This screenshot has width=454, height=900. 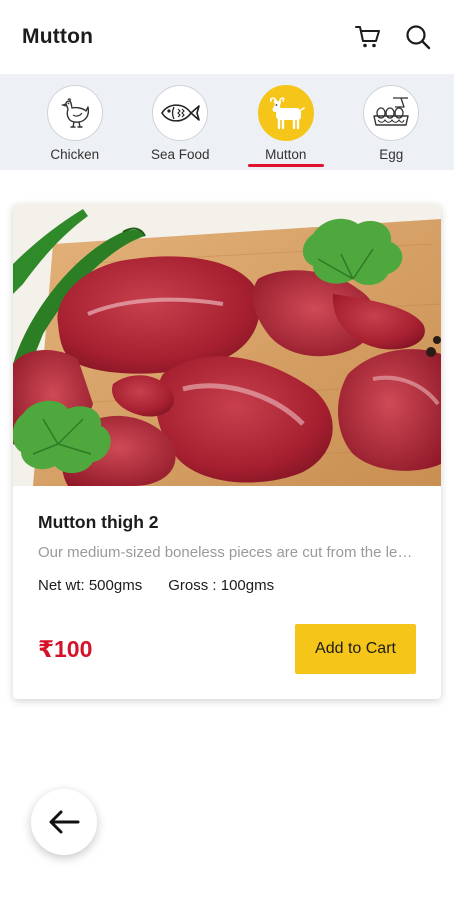 I want to click on category-chicken: Chicken, so click(x=75, y=122).